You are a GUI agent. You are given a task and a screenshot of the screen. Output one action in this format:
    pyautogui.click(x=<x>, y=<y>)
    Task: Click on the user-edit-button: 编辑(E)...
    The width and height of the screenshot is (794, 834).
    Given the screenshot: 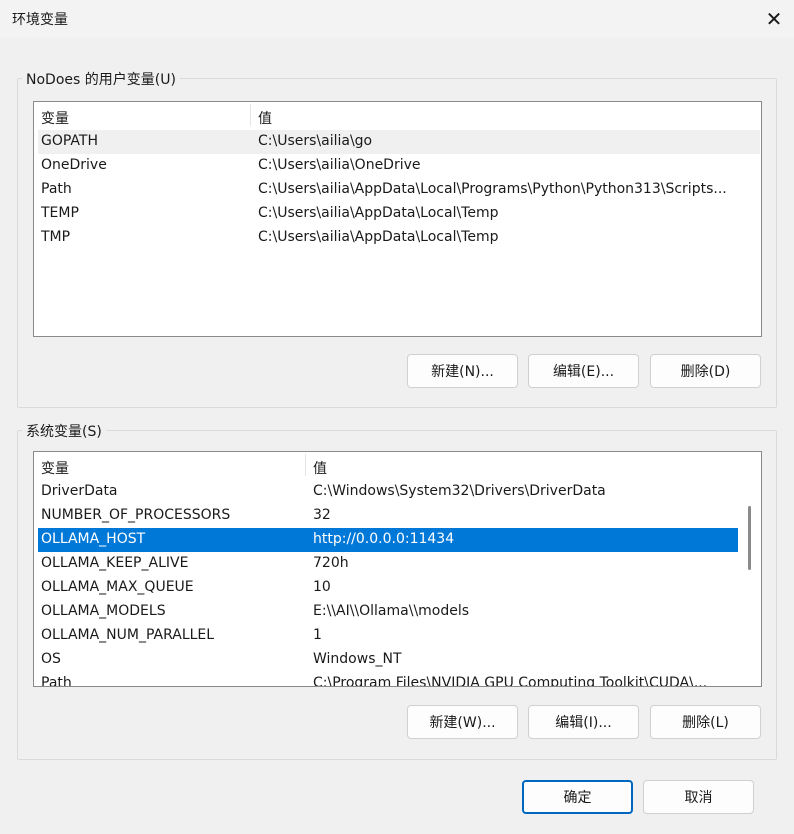 What is the action you would take?
    pyautogui.click(x=583, y=371)
    